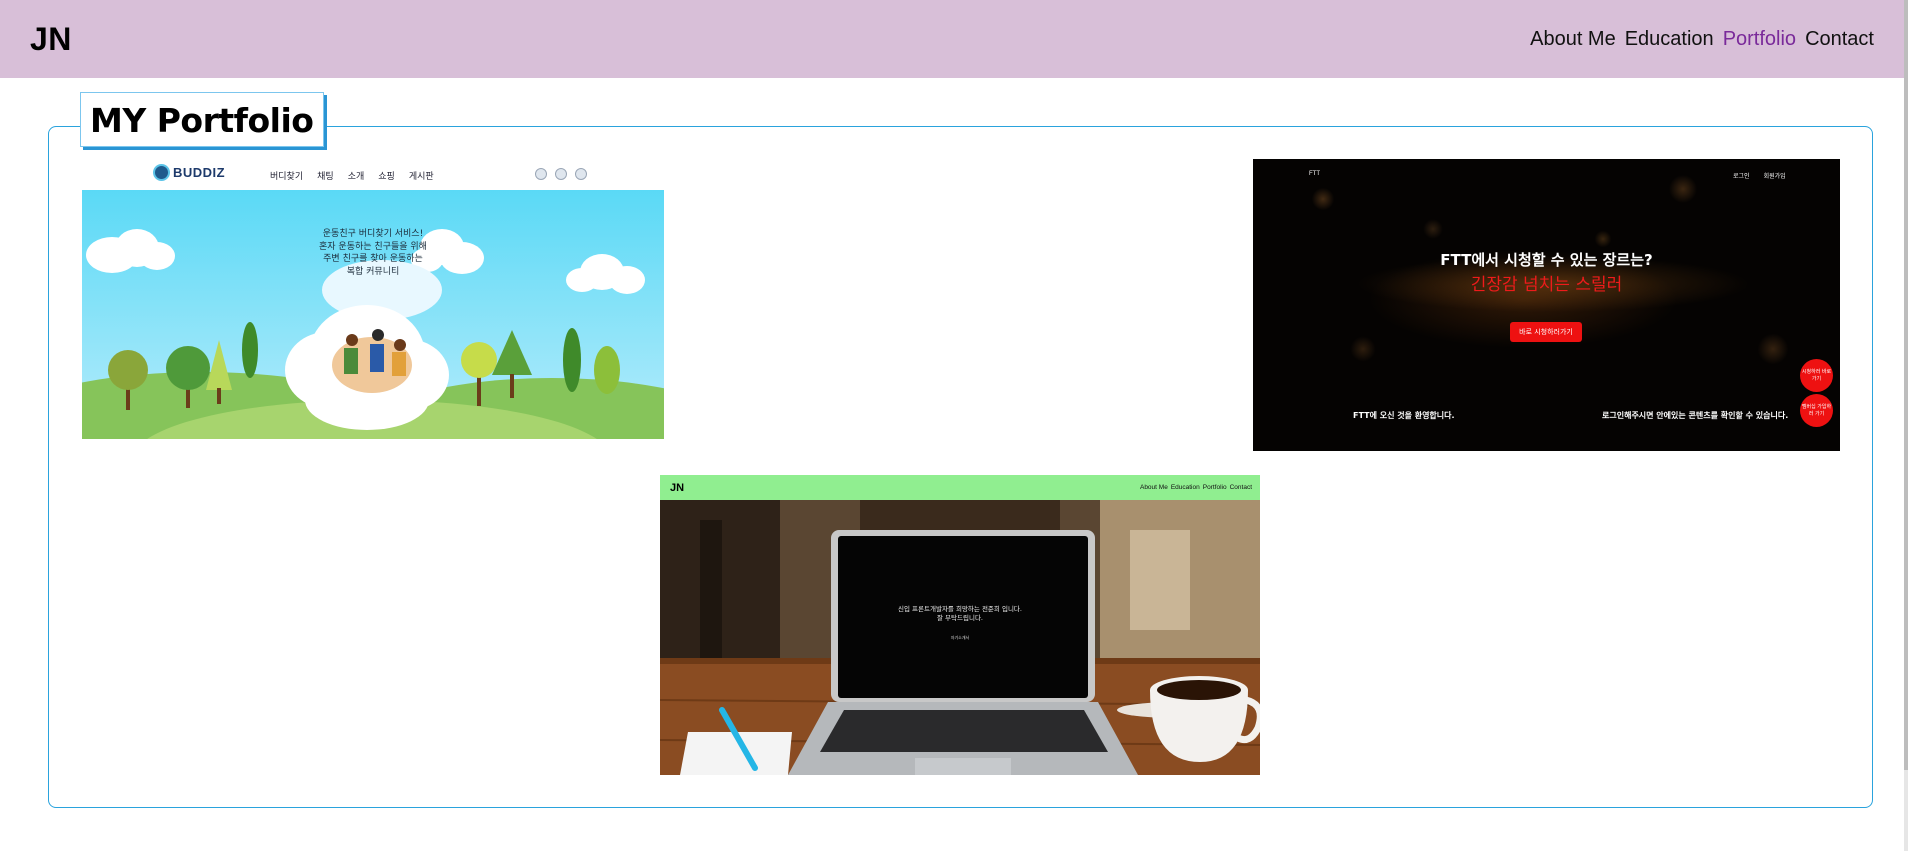 This screenshot has width=1908, height=851. I want to click on ftt-footer-left: FTT에 오신 것을 환영합니다., so click(1404, 415).